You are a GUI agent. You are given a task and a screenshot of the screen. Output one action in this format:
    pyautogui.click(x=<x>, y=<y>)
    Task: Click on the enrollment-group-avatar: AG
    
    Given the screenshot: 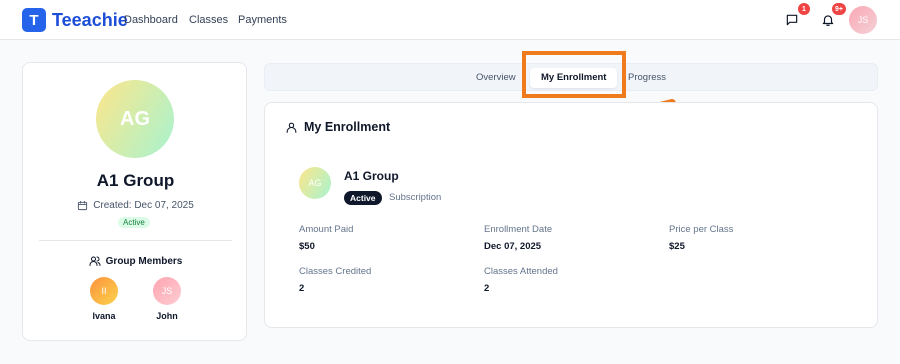 What is the action you would take?
    pyautogui.click(x=315, y=183)
    